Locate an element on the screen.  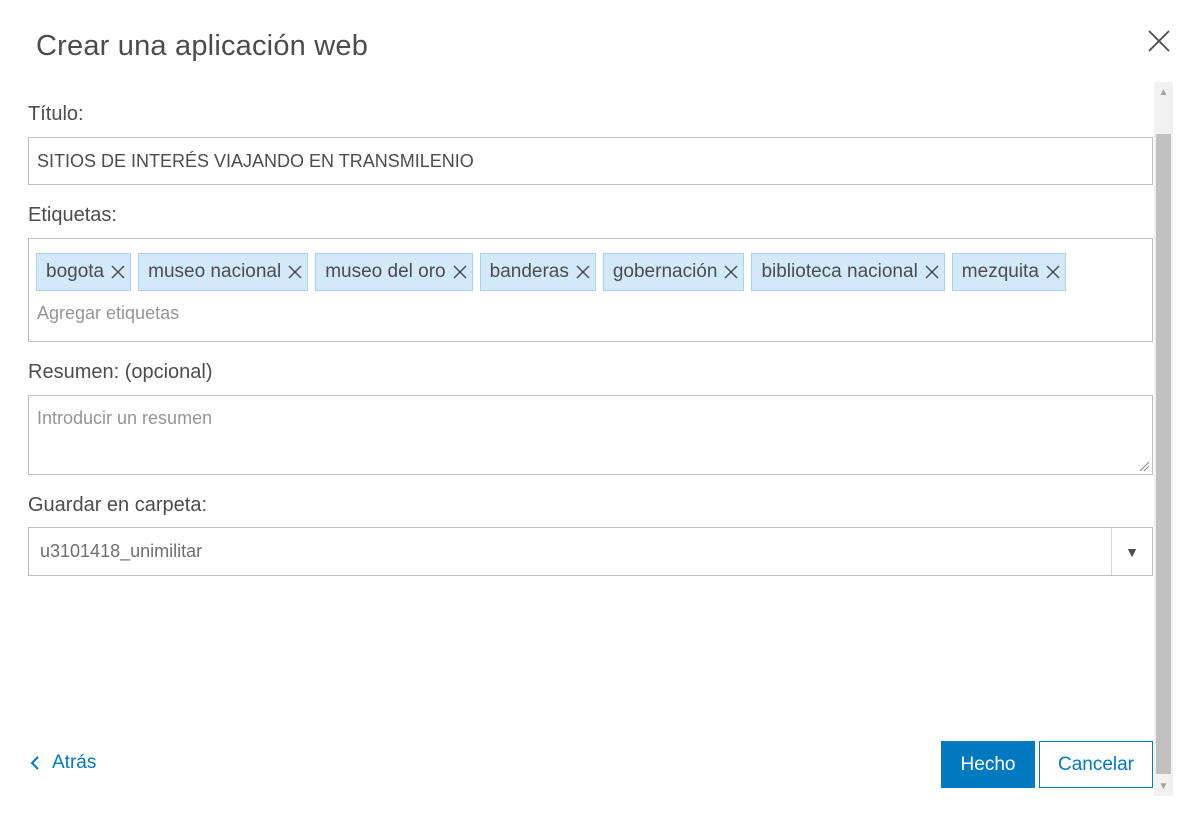
chevron-left-icon is located at coordinates (34, 763).